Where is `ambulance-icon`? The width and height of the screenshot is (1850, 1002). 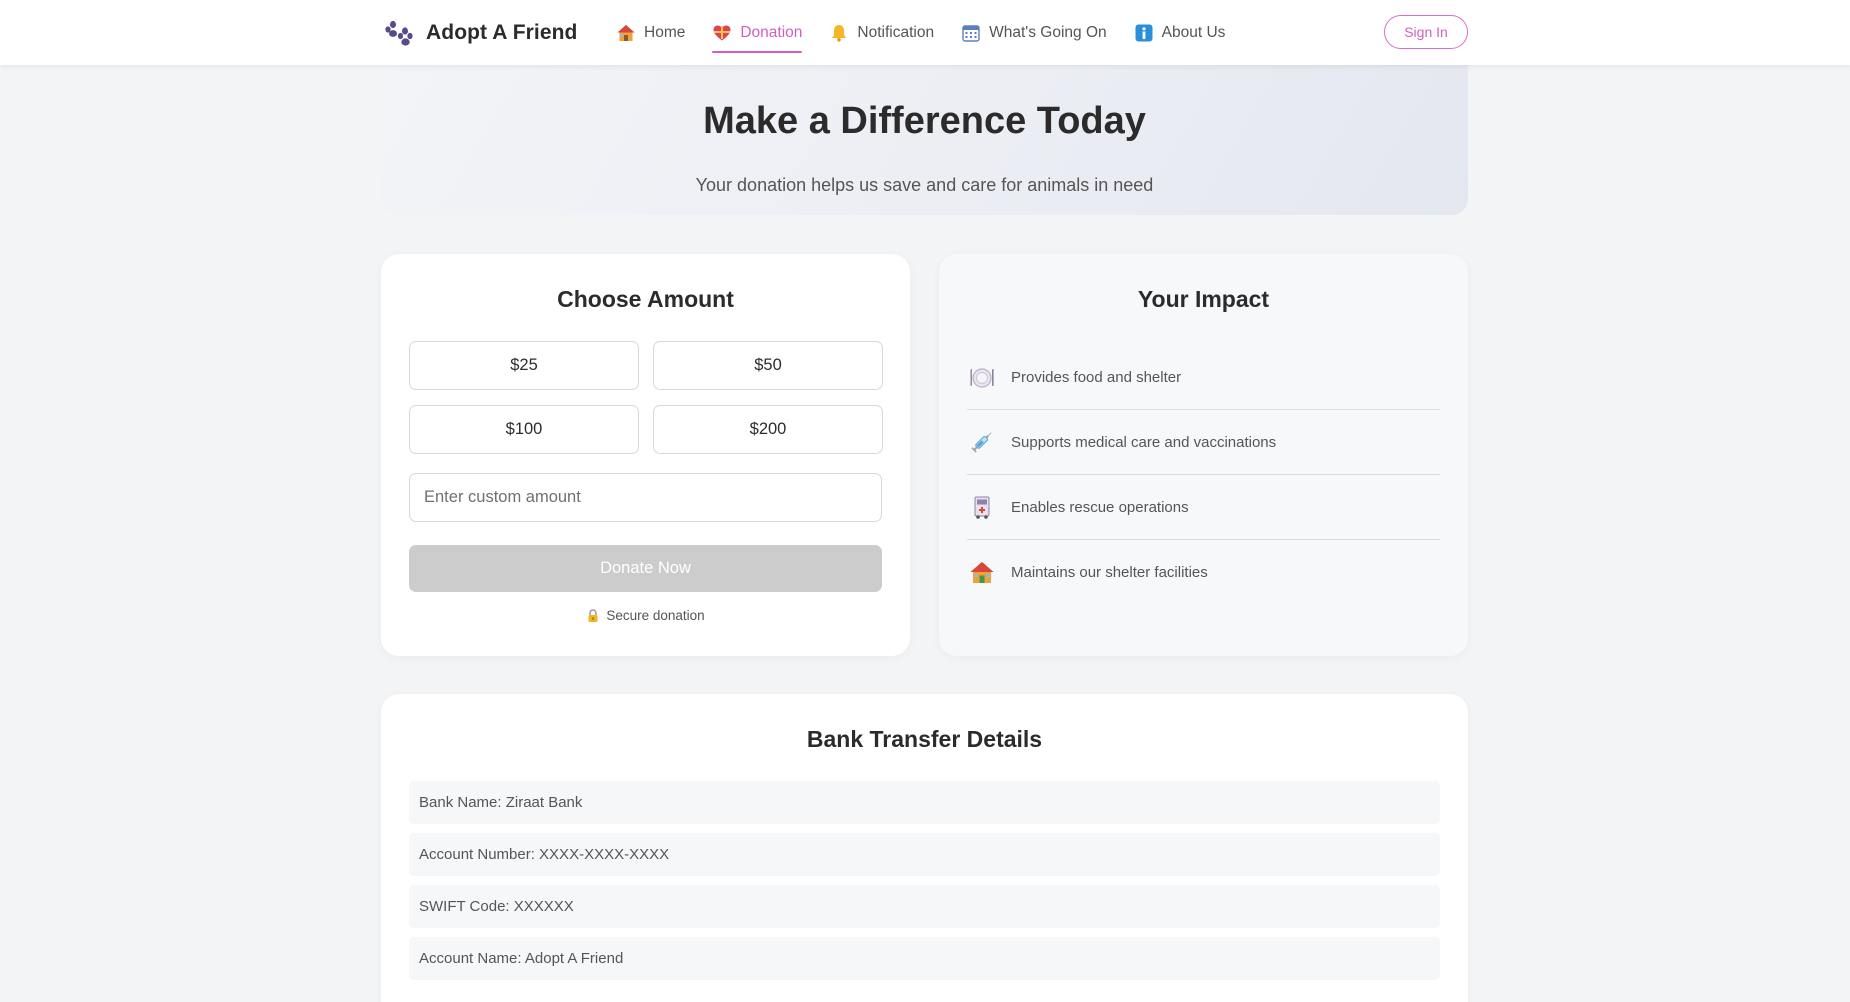 ambulance-icon is located at coordinates (982, 507).